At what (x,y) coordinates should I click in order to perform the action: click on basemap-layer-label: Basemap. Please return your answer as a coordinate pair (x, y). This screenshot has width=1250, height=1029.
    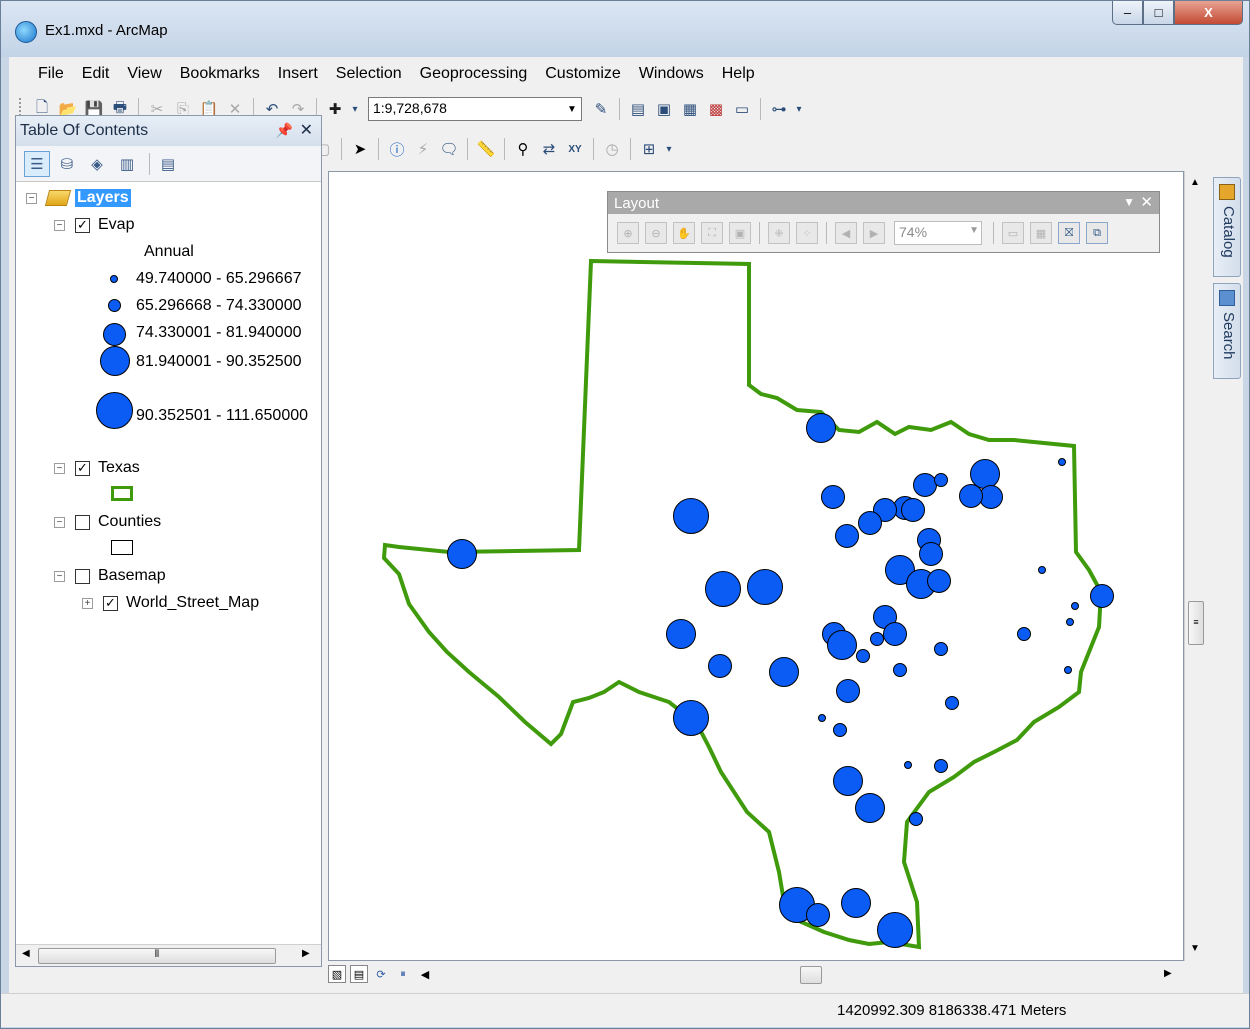
    Looking at the image, I should click on (132, 576).